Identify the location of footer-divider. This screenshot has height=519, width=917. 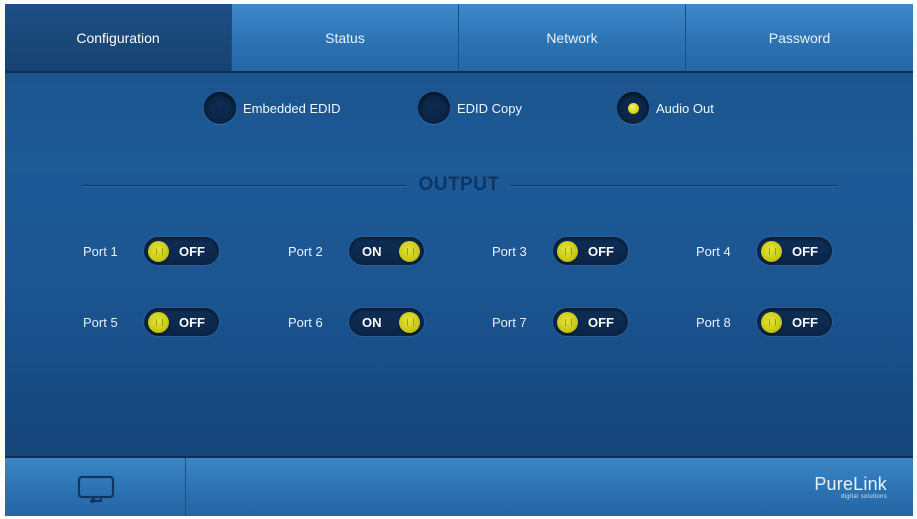
(185, 487).